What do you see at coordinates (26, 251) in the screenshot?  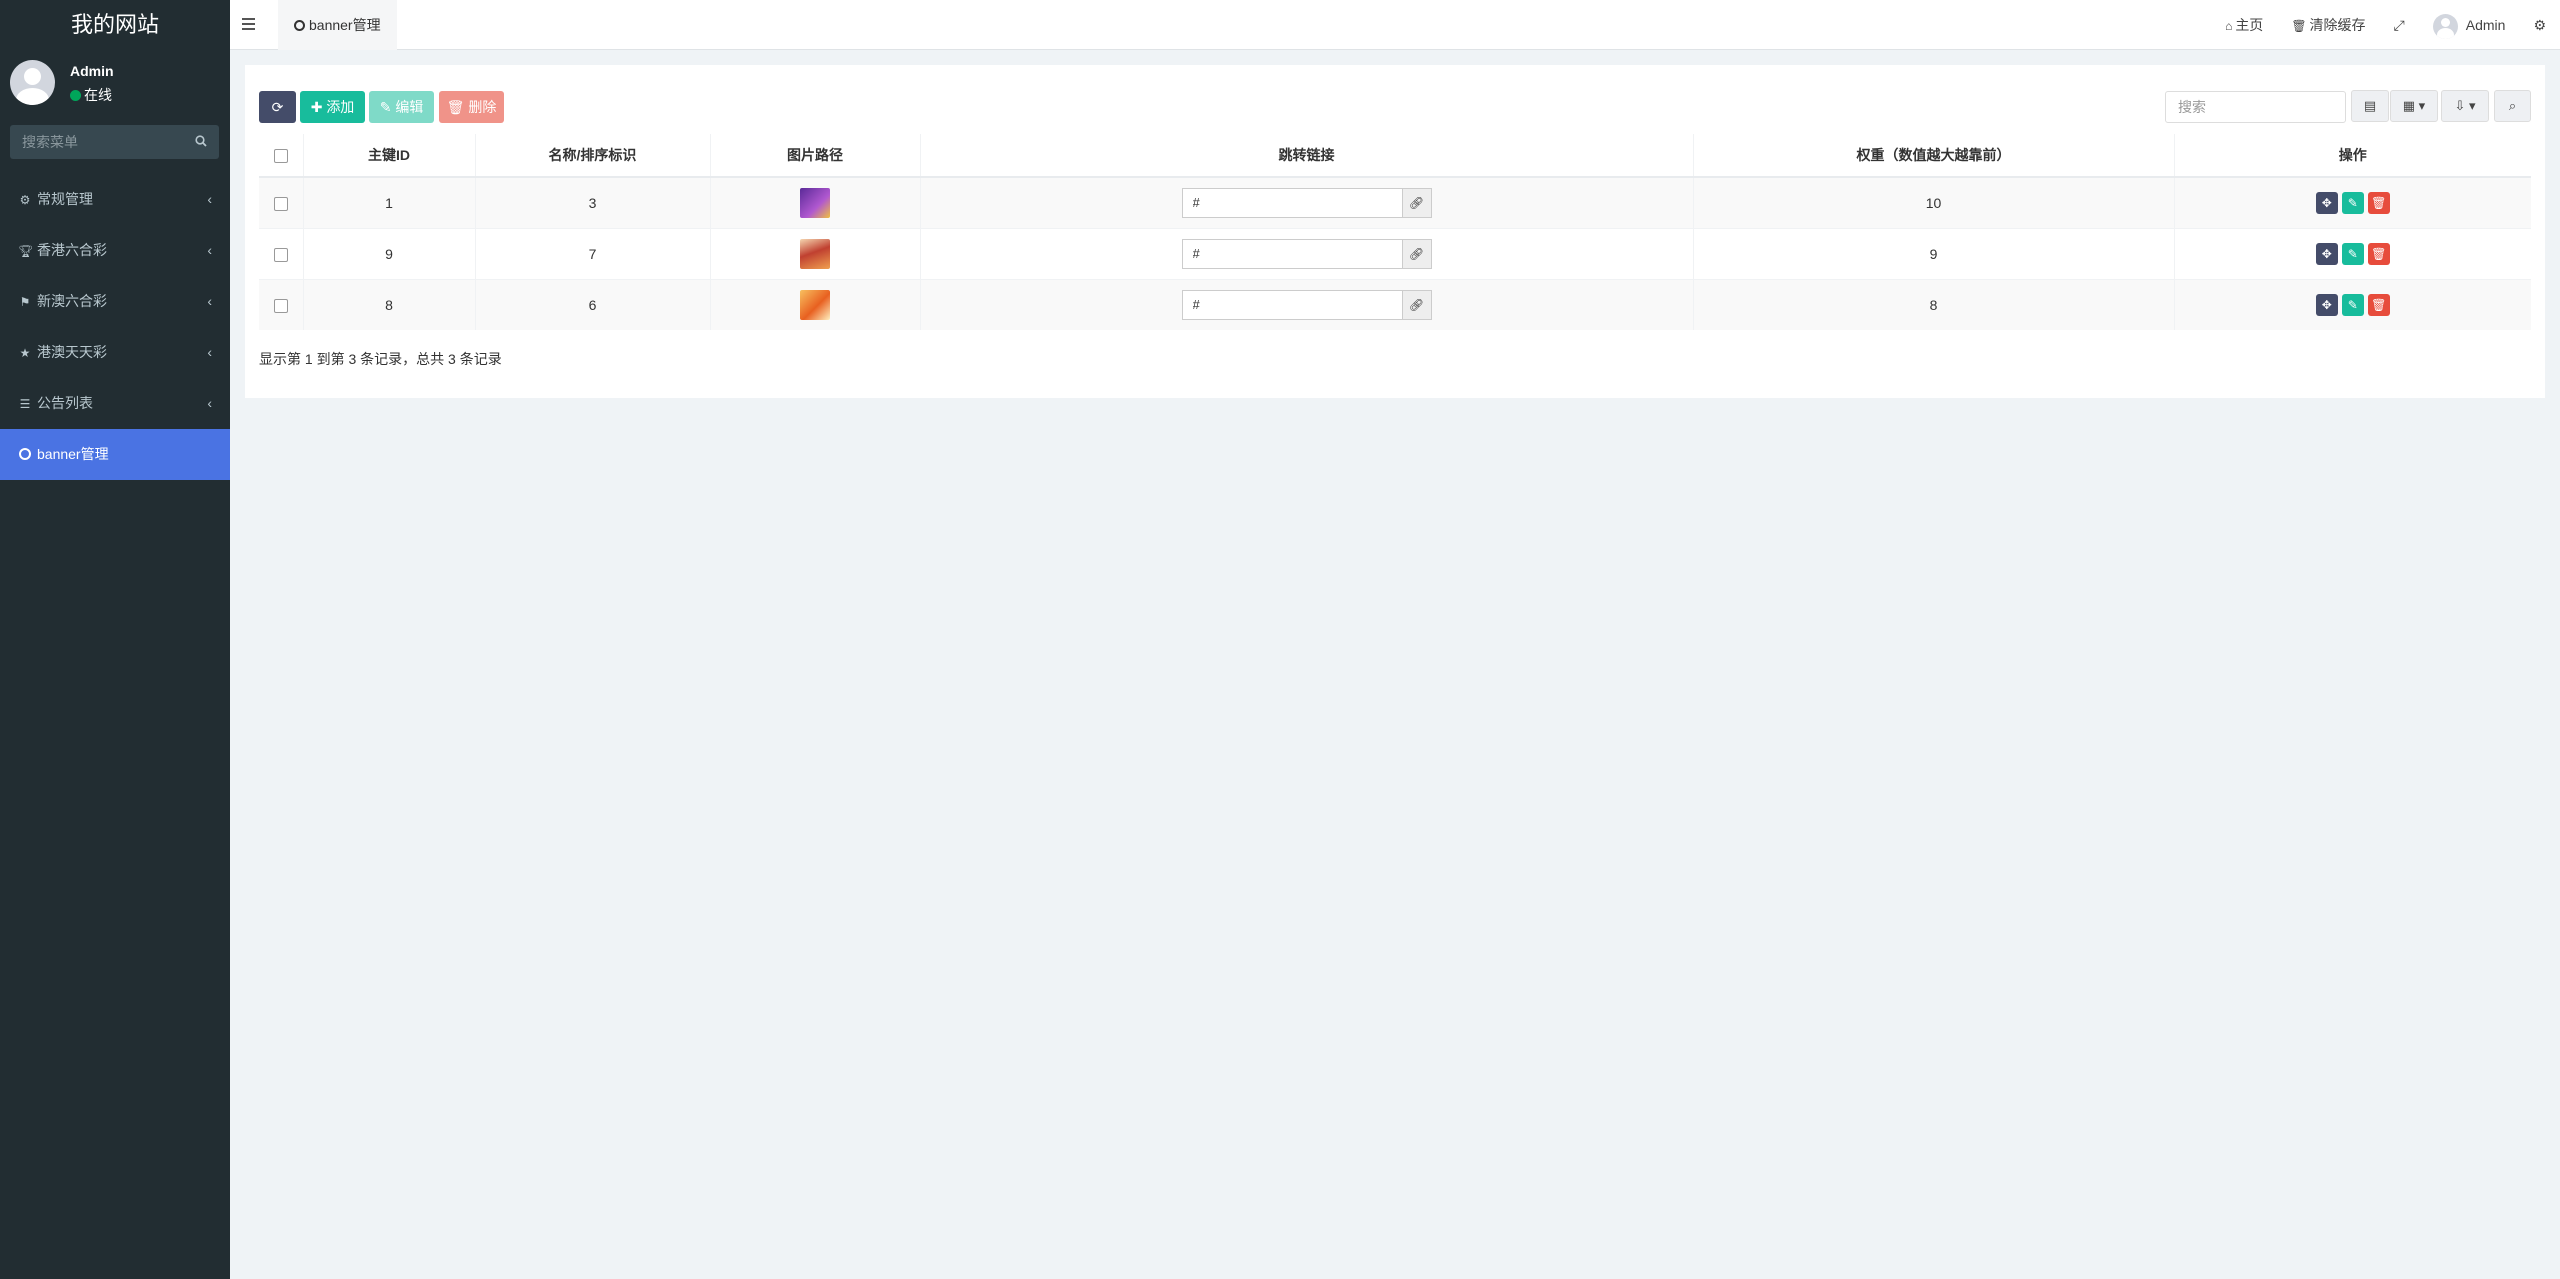 I see `trophy-icon: 🏆︎` at bounding box center [26, 251].